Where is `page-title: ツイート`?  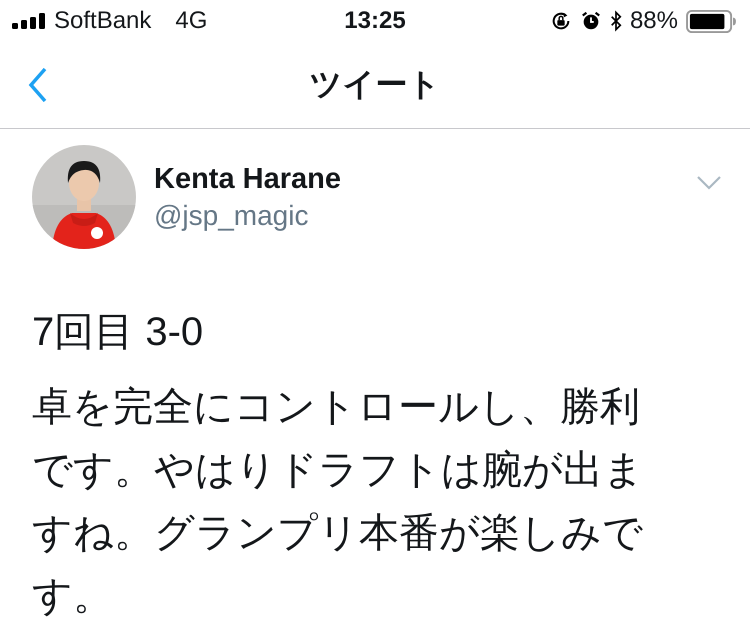 page-title: ツイート is located at coordinates (375, 84).